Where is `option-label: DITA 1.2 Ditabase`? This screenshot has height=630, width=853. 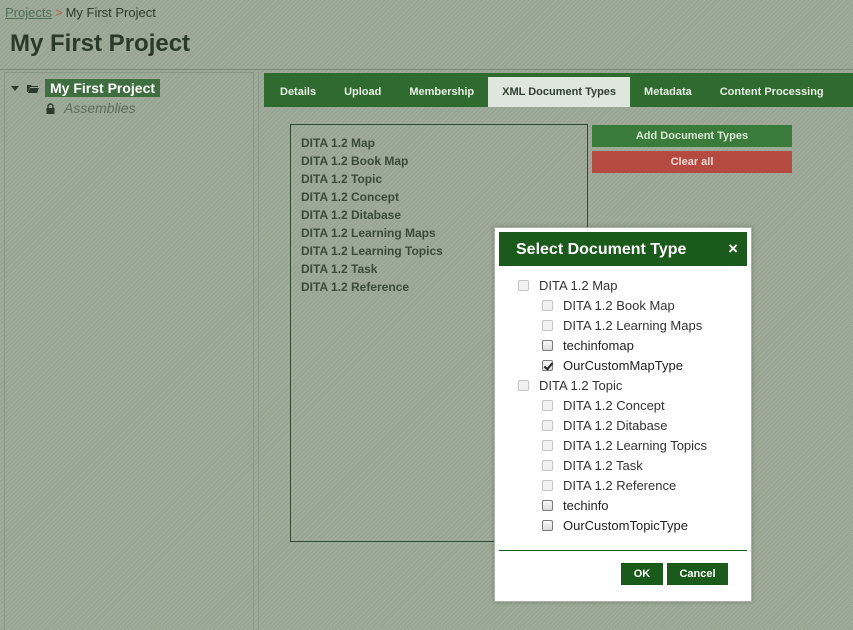 option-label: DITA 1.2 Ditabase is located at coordinates (615, 425).